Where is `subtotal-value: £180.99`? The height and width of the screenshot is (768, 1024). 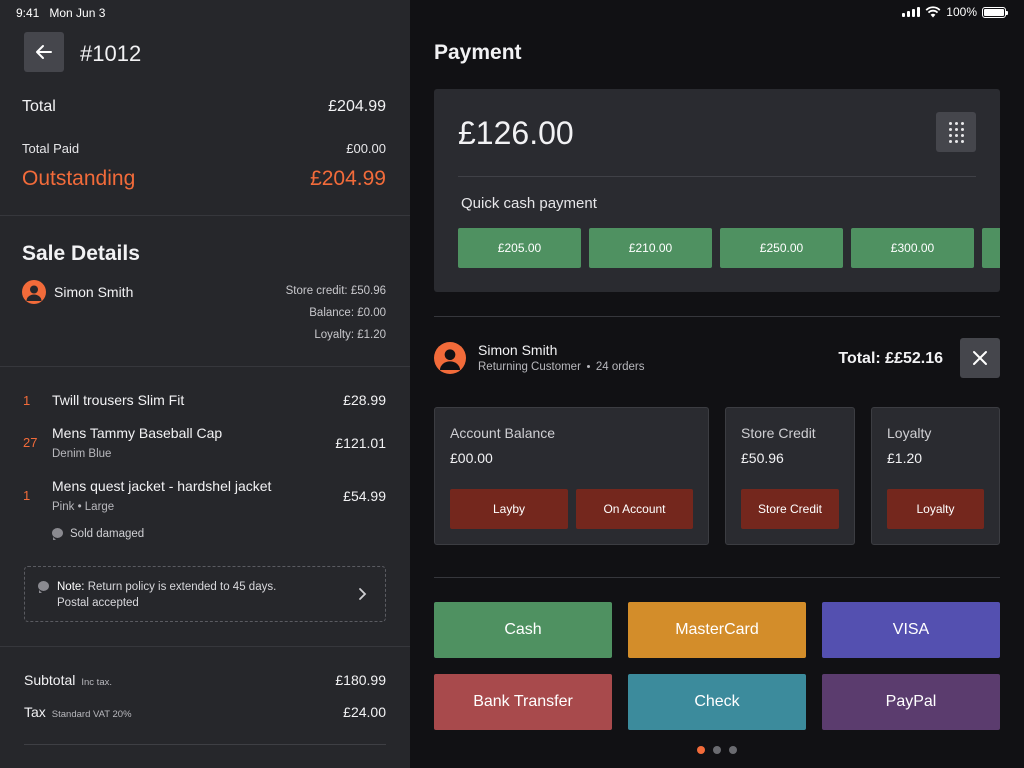
subtotal-value: £180.99 is located at coordinates (360, 680).